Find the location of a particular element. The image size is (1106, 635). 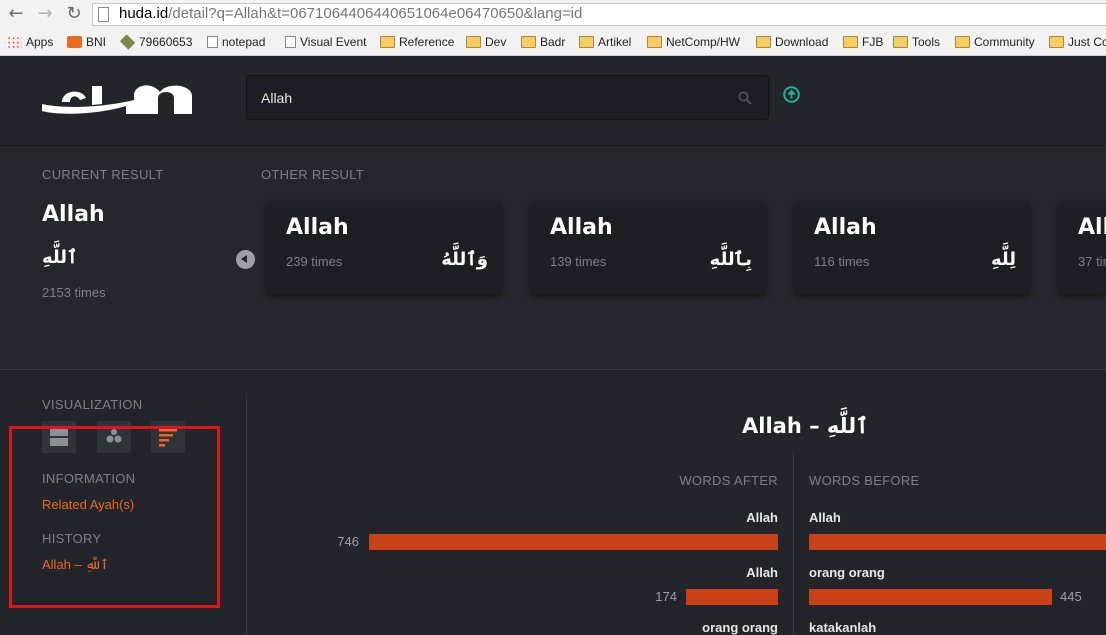

bookmark-visual-event: Visual Event is located at coordinates (326, 42).